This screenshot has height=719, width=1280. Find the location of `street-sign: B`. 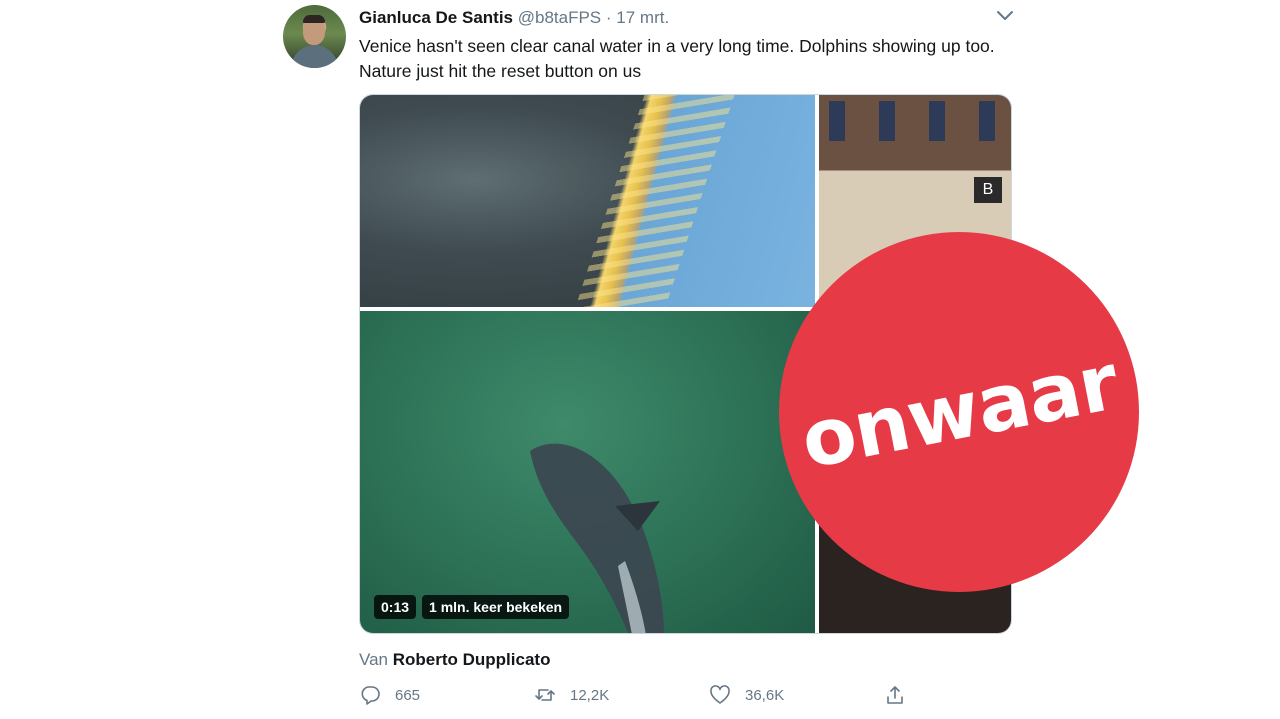

street-sign: B is located at coordinates (988, 190).